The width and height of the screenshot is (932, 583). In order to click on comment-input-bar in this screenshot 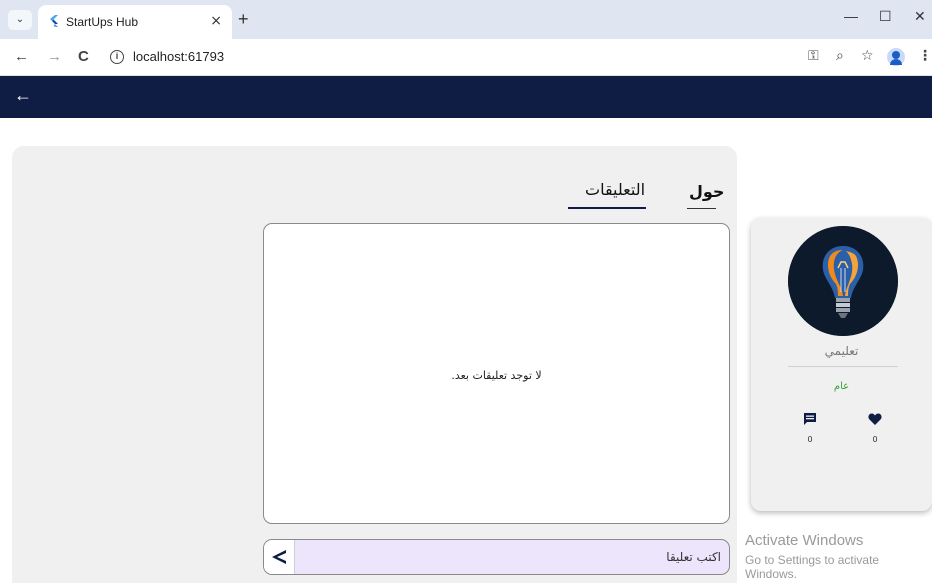, I will do `click(496, 557)`.